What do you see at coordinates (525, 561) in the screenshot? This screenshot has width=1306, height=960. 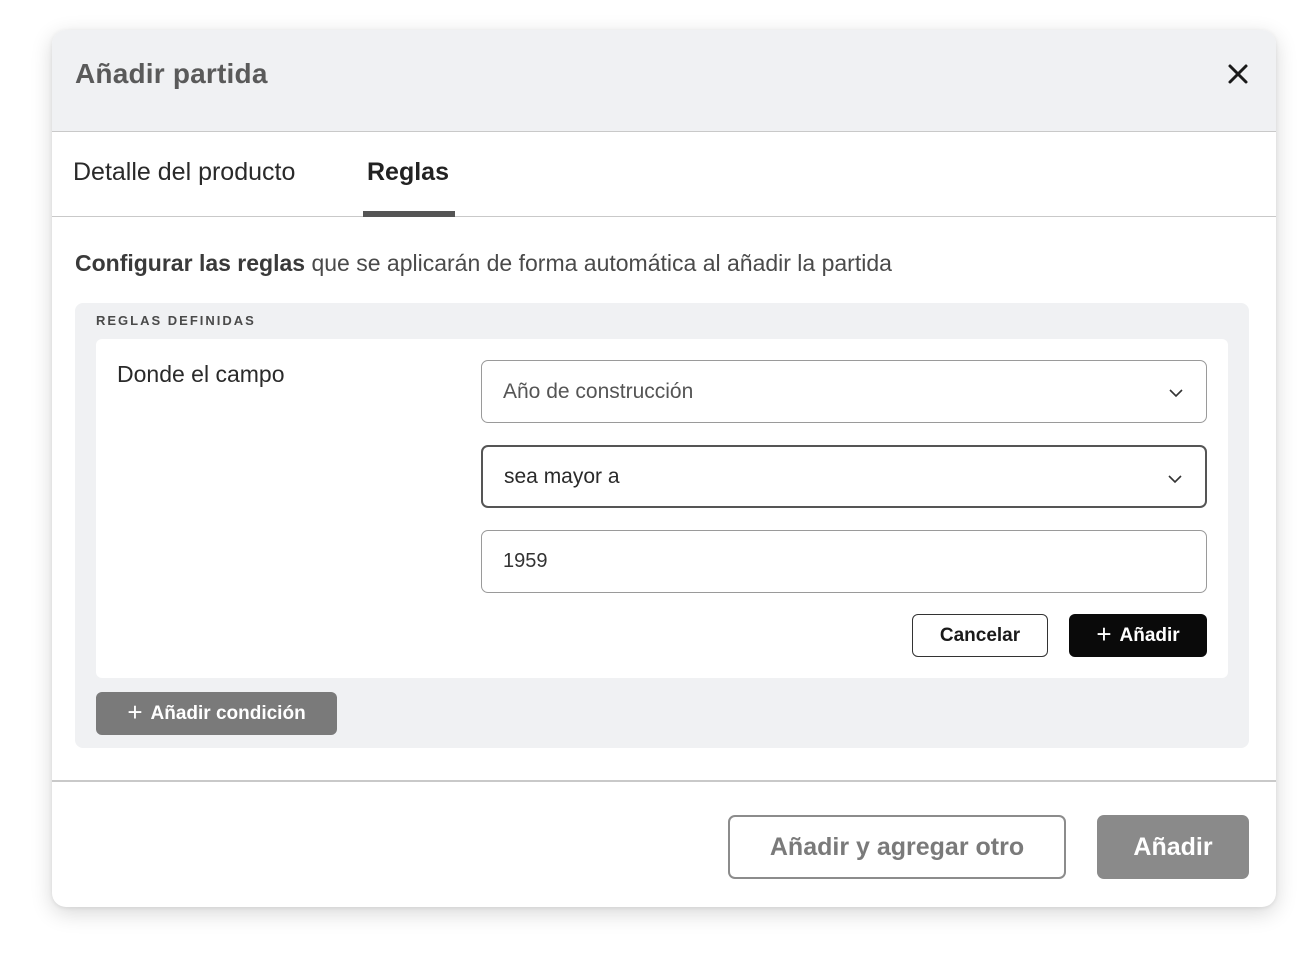 I see `value-input-text: 1959` at bounding box center [525, 561].